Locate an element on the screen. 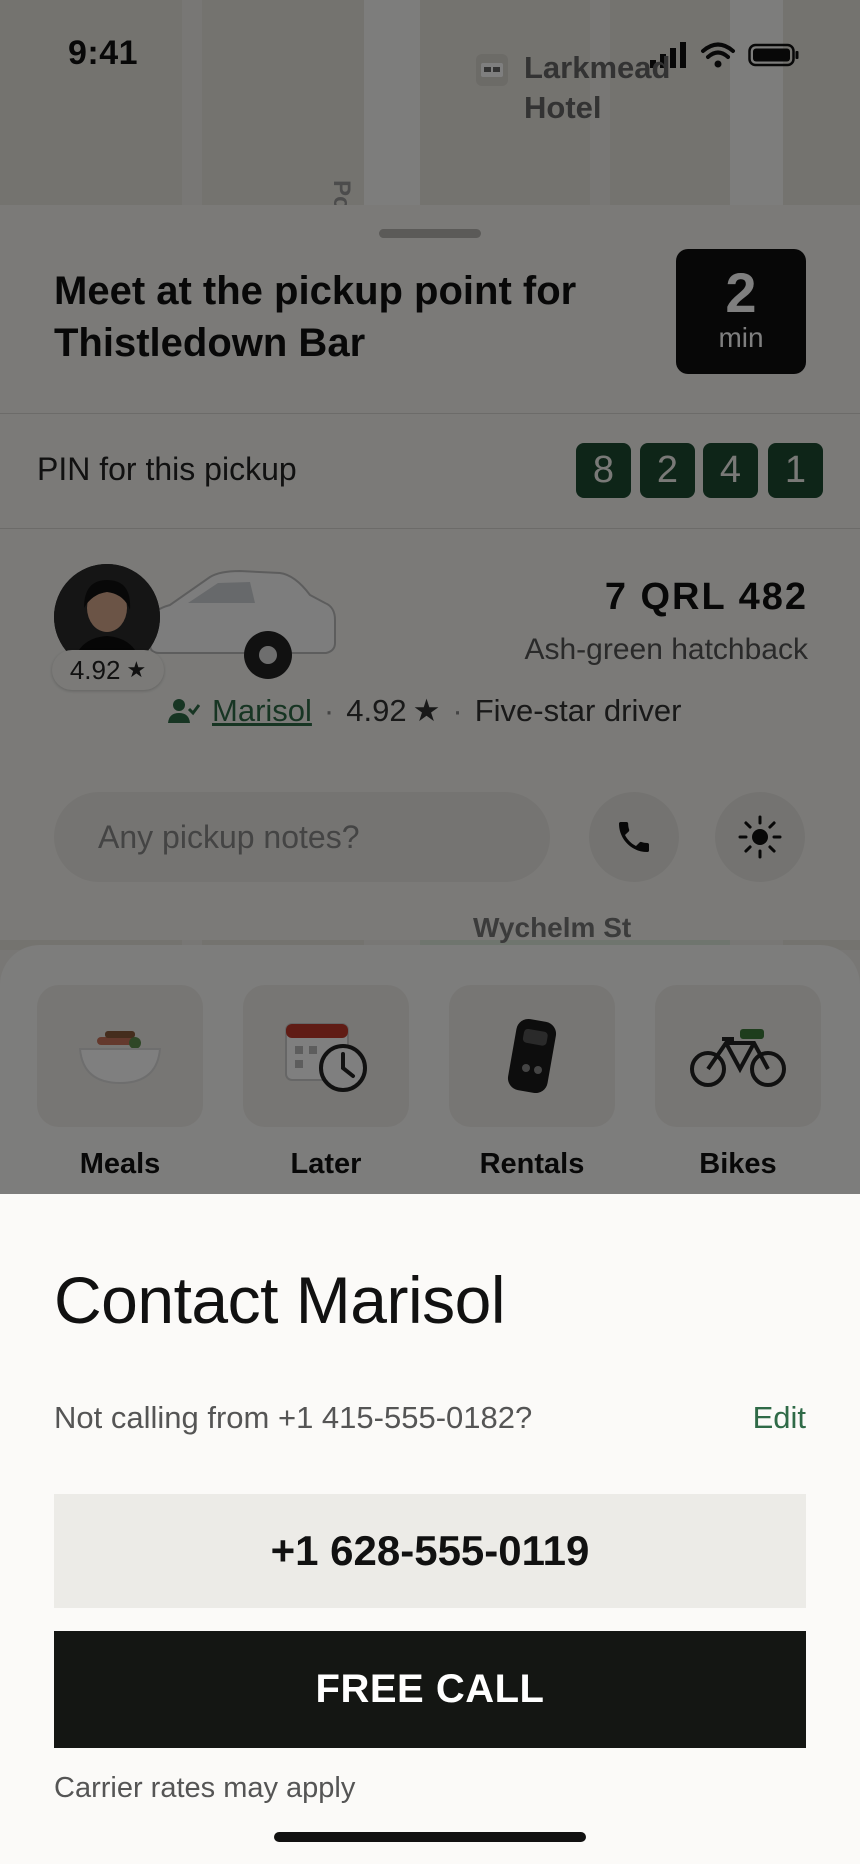 This screenshot has width=860, height=1864. contact-title: Contact Marisol is located at coordinates (280, 1300).